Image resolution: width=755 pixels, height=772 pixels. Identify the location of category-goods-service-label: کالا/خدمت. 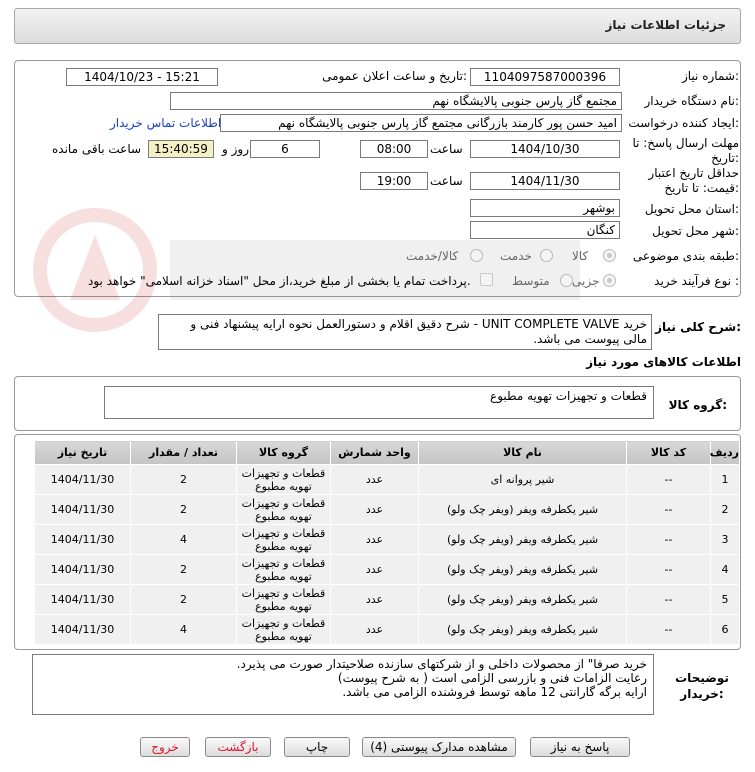
(432, 256).